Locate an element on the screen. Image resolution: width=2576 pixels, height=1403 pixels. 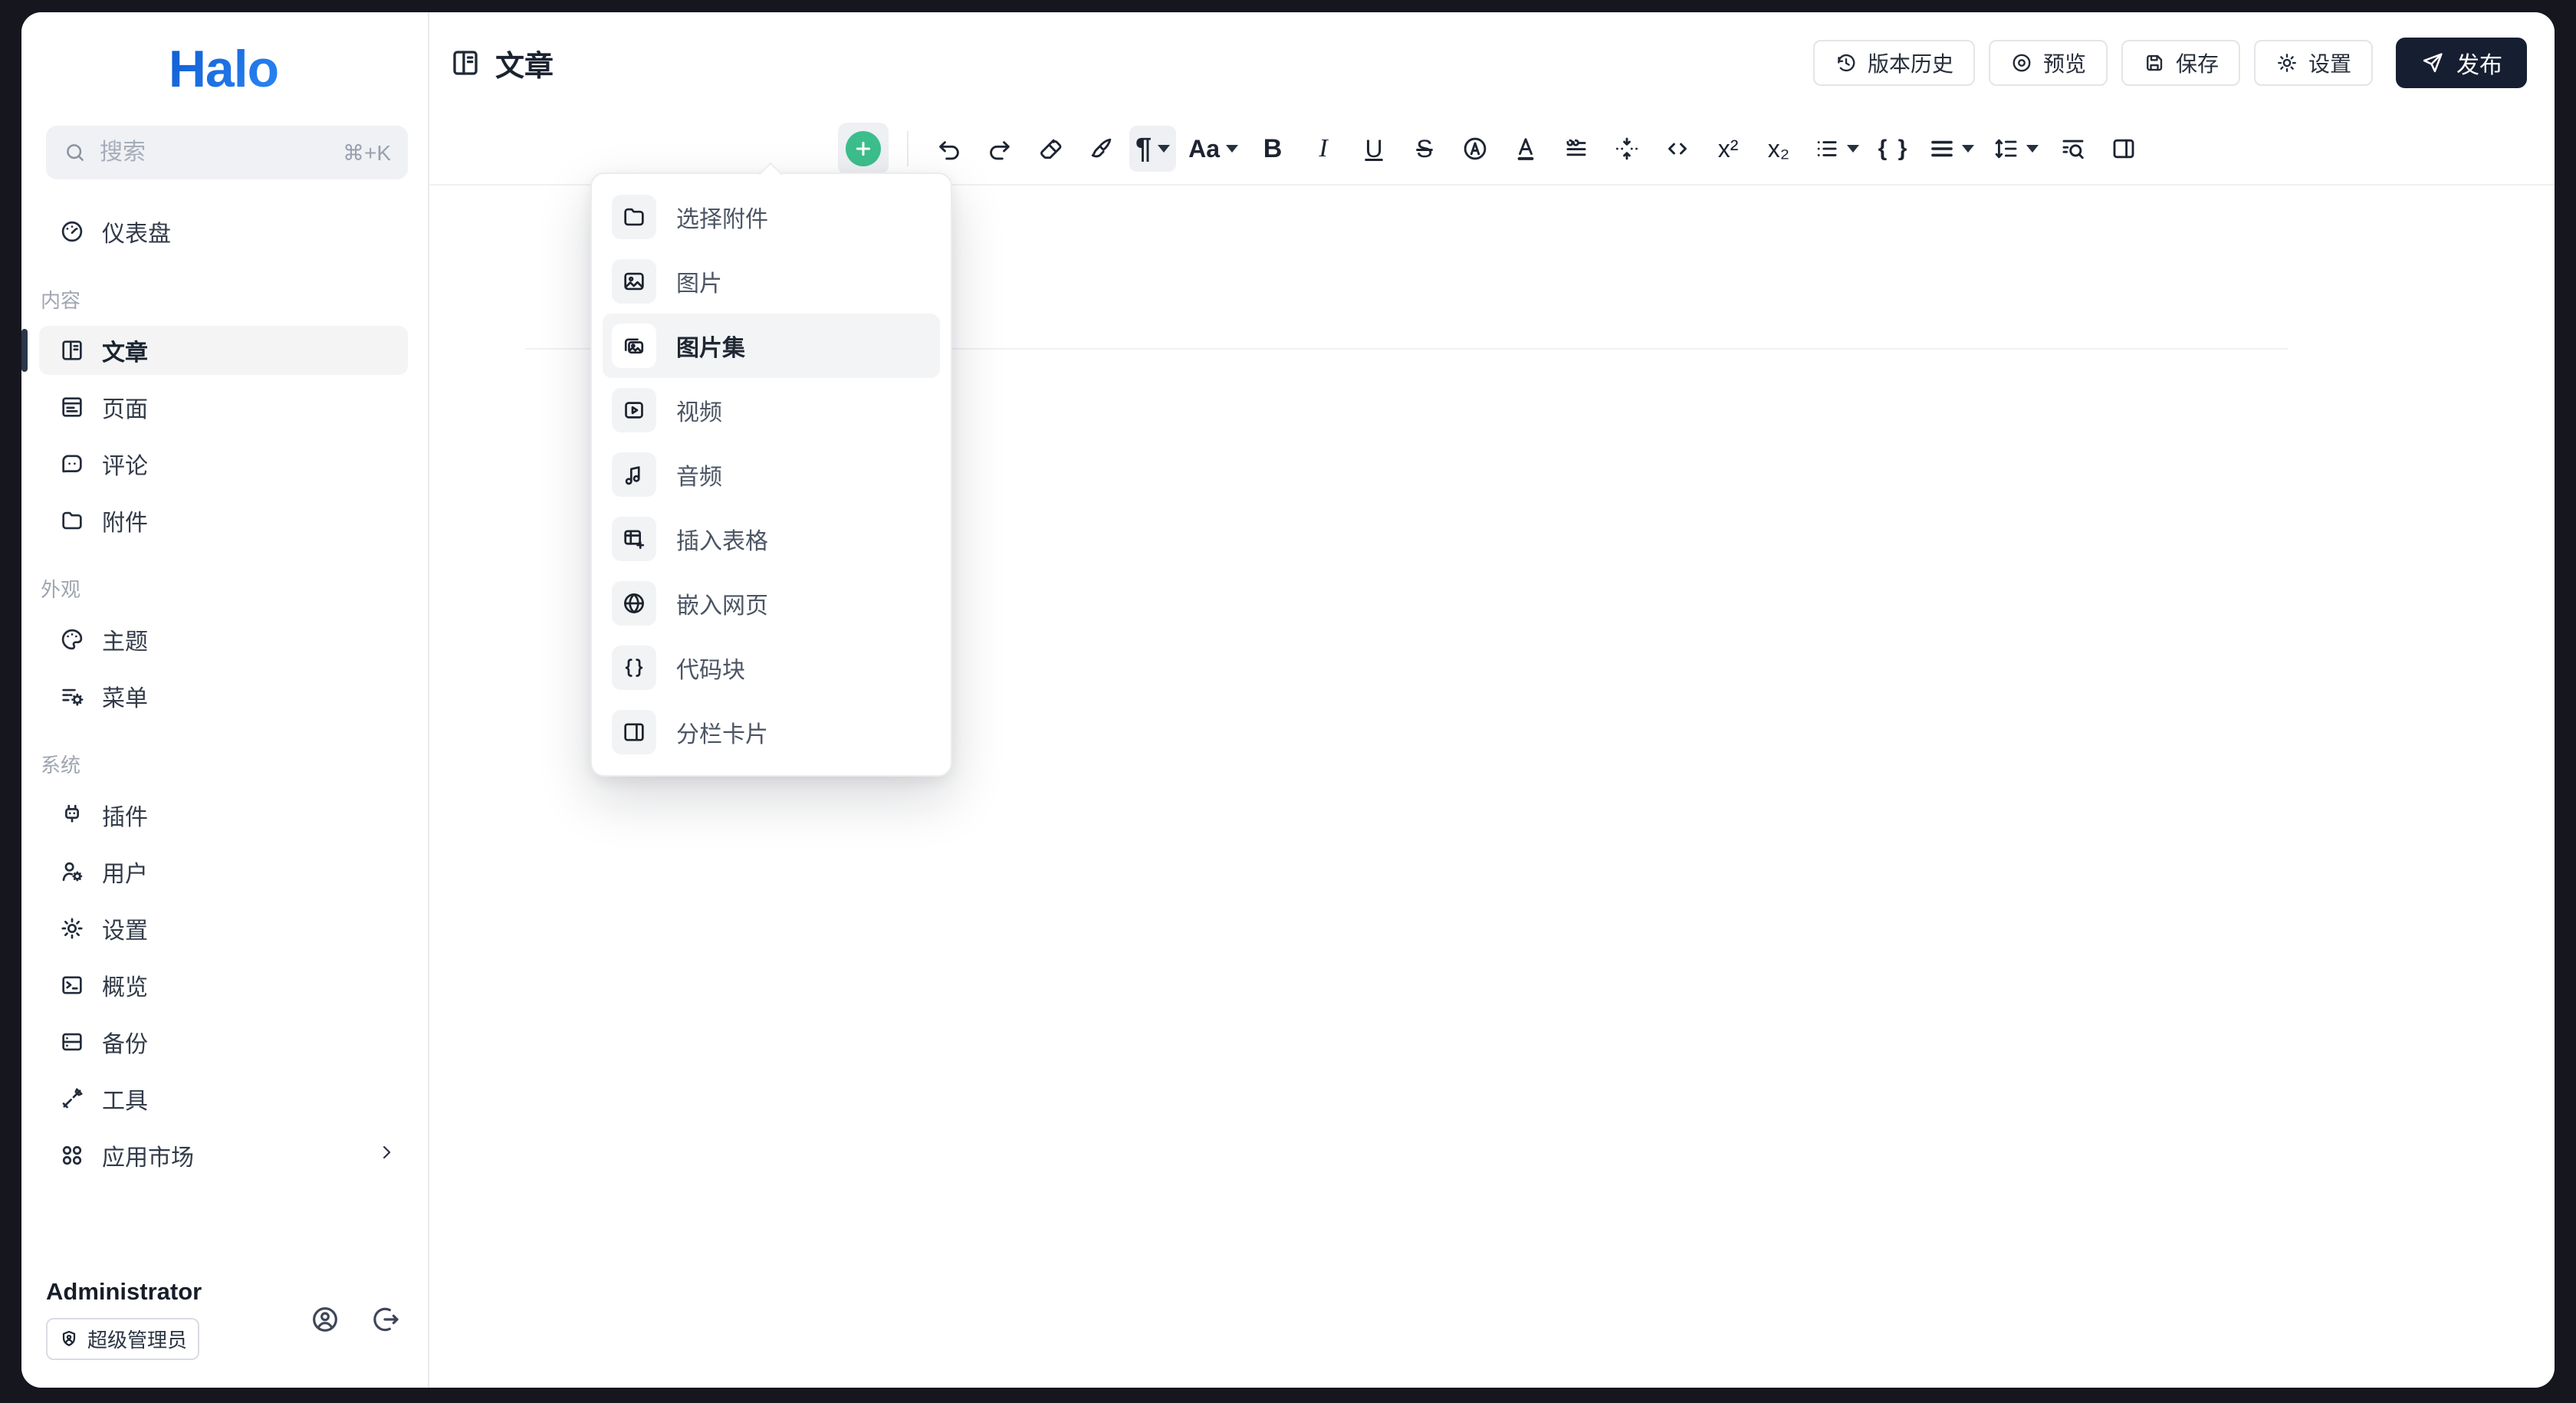
sidebar-item-themes: 主题 is located at coordinates (224, 640).